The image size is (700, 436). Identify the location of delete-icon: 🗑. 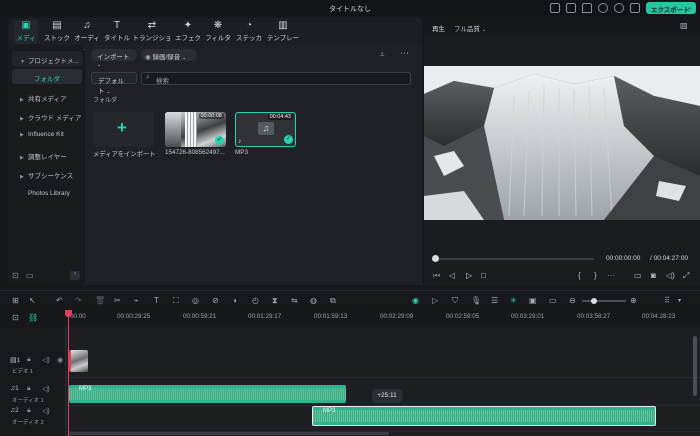
(100, 300).